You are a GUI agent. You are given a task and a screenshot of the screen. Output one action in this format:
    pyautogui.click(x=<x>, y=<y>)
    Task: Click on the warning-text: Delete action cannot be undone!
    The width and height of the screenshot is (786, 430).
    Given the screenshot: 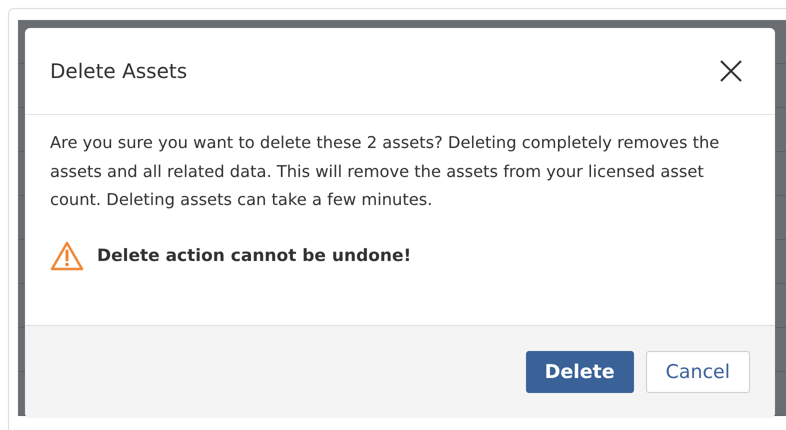 What is the action you would take?
    pyautogui.click(x=254, y=256)
    